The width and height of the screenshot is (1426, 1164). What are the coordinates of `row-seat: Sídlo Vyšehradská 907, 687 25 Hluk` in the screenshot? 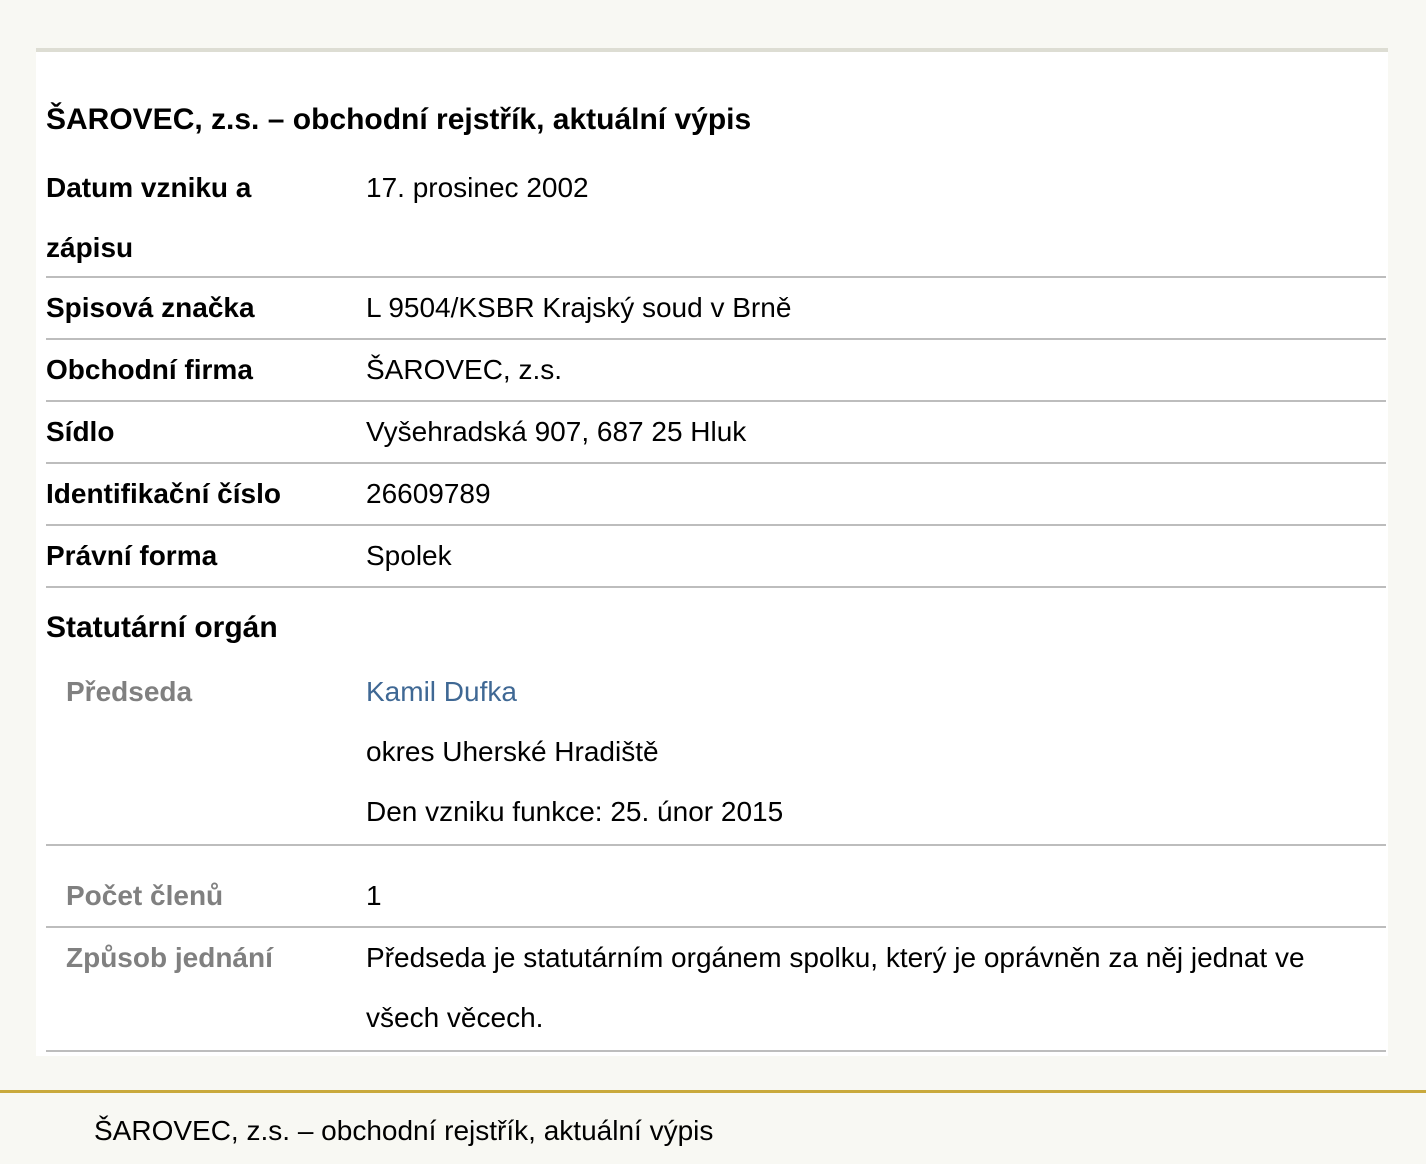 It's located at (716, 433).